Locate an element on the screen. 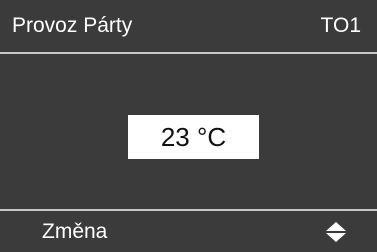  temperature-value: 23 °C is located at coordinates (193, 137).